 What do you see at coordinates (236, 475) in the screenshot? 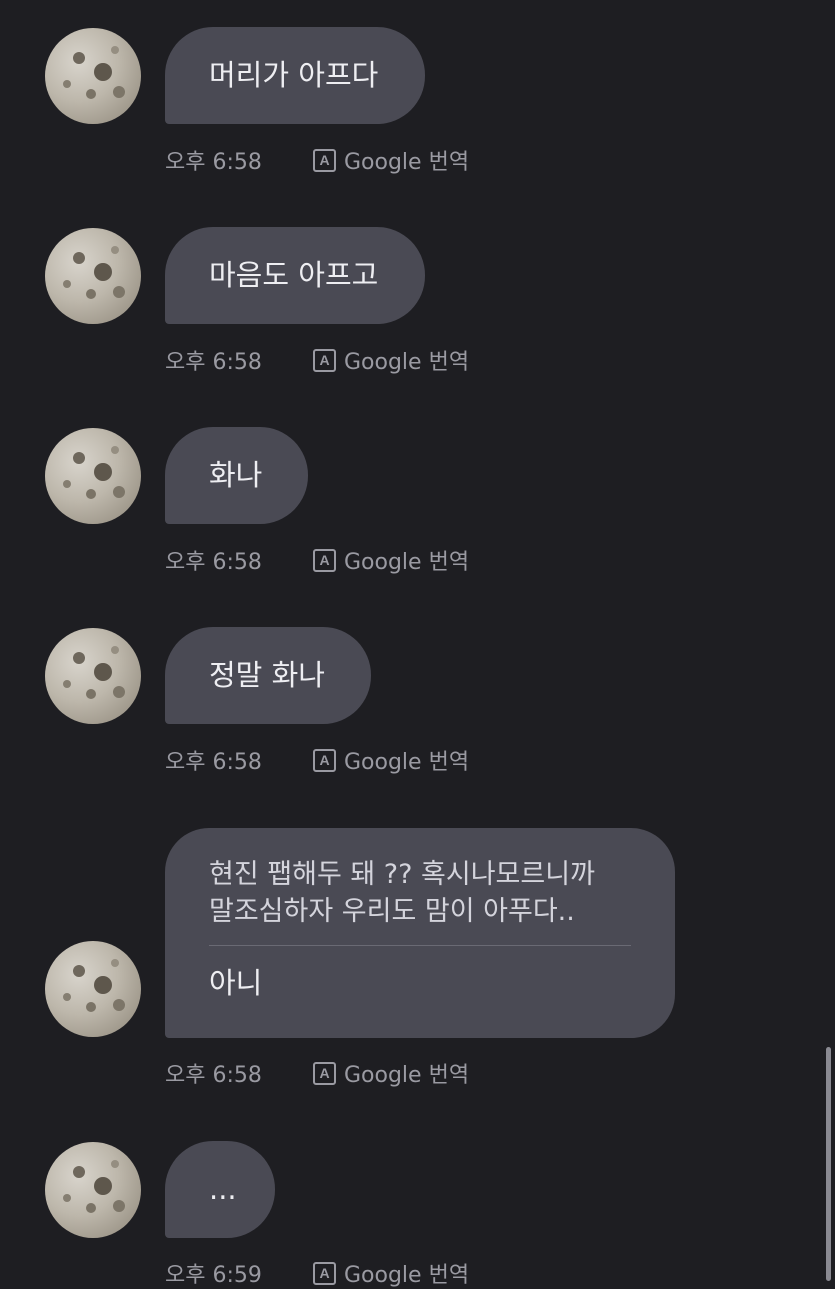
I see `message-bubble: 화나` at bounding box center [236, 475].